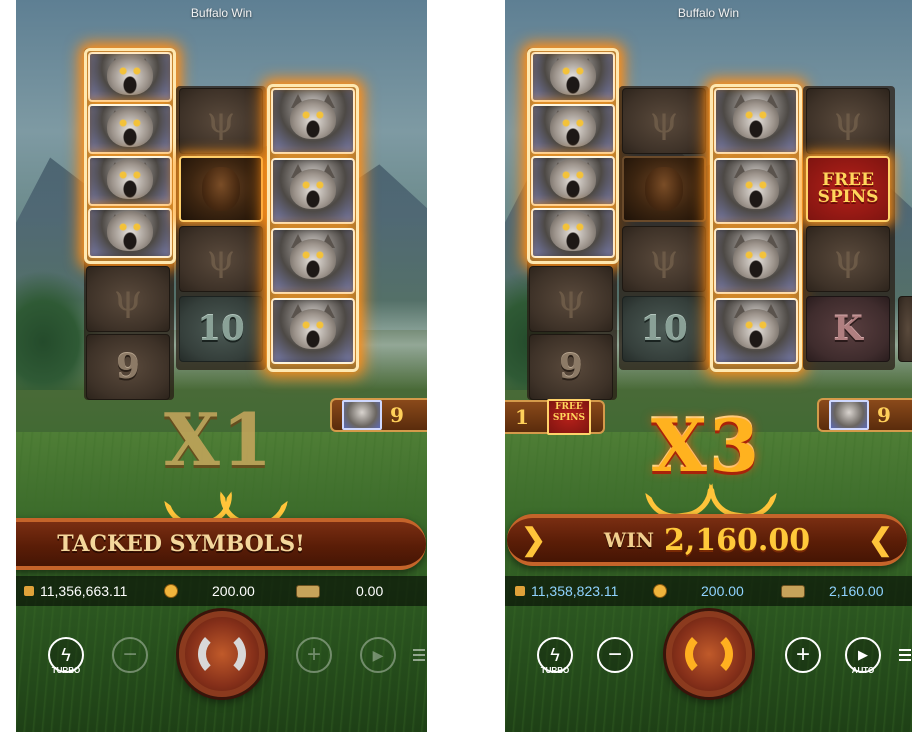 The image size is (912, 732). What do you see at coordinates (219, 439) in the screenshot?
I see `multiplier-label: X1` at bounding box center [219, 439].